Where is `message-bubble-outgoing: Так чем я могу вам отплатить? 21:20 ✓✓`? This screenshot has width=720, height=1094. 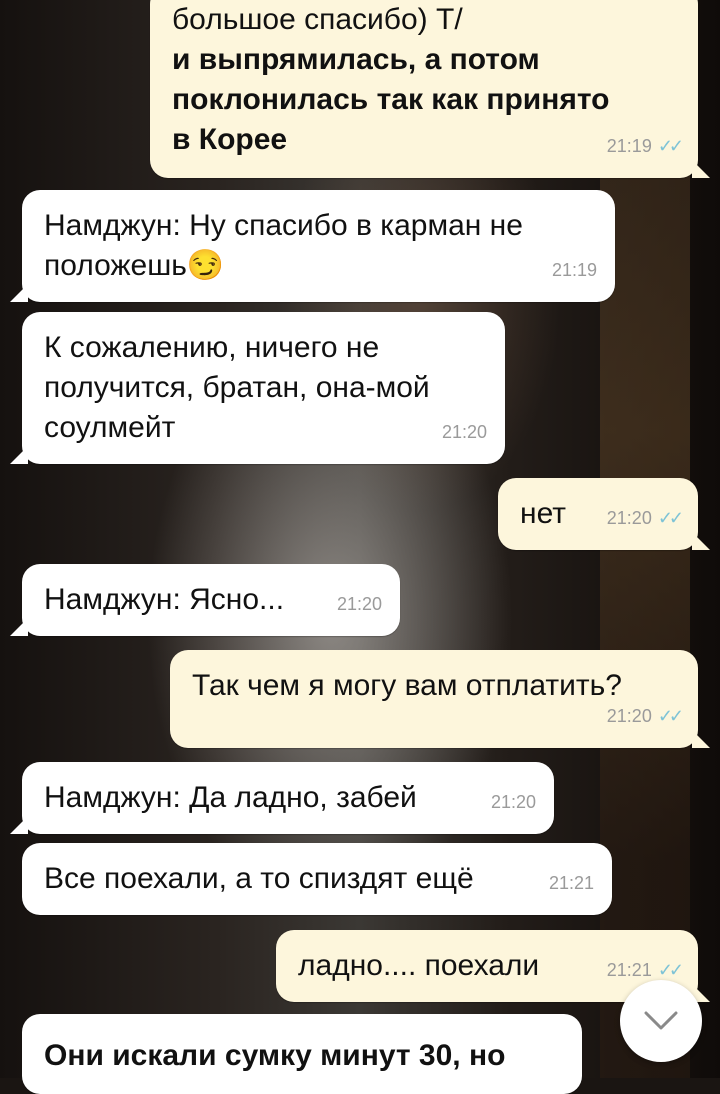 message-bubble-outgoing: Так чем я могу вам отплатить? 21:20 ✓✓ is located at coordinates (440, 699).